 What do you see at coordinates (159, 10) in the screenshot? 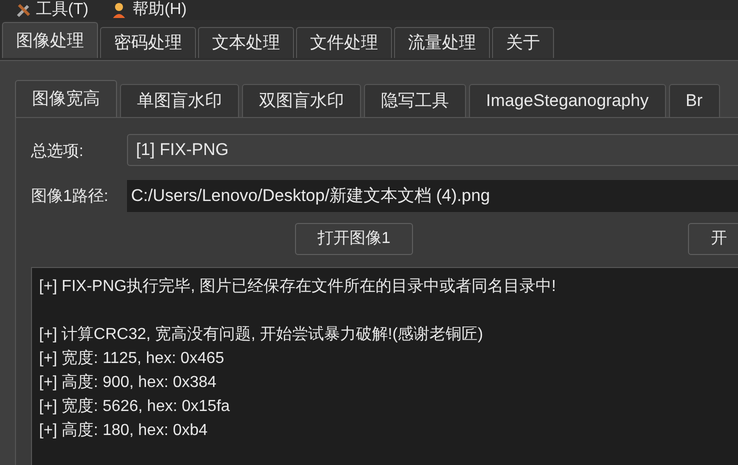
I see `menu-item: 帮助(H)` at bounding box center [159, 10].